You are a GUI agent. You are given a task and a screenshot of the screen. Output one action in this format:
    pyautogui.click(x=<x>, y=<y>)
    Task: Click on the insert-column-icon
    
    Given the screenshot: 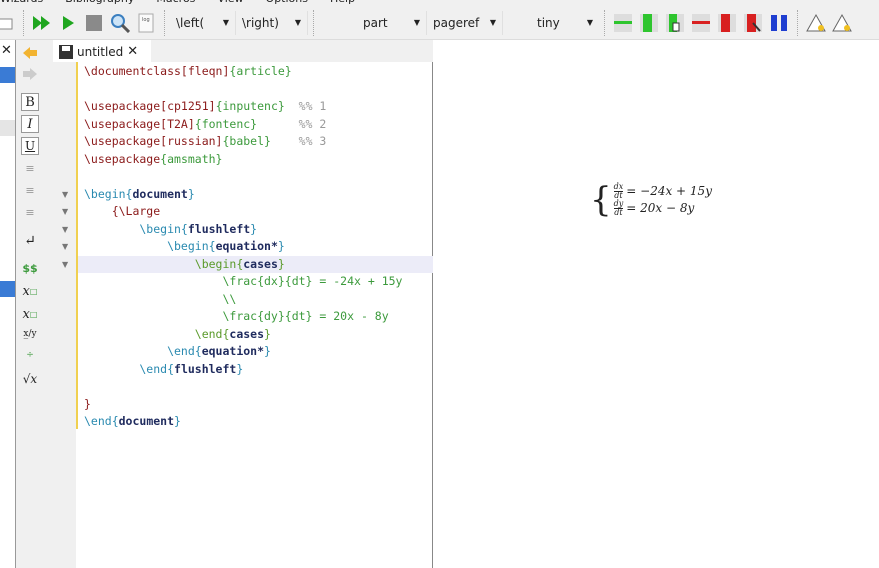 What is the action you would take?
    pyautogui.click(x=675, y=23)
    